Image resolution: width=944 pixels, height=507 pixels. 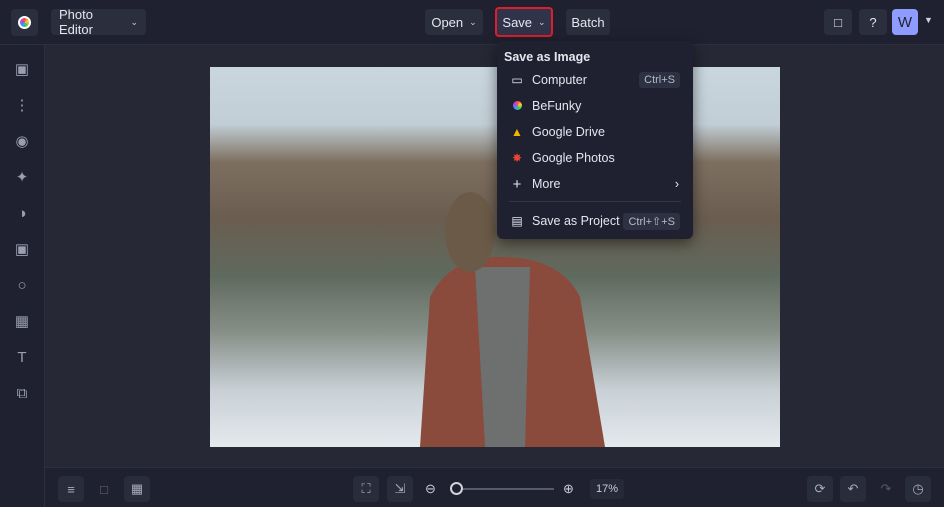 What do you see at coordinates (447, 22) in the screenshot?
I see `open-label: Open` at bounding box center [447, 22].